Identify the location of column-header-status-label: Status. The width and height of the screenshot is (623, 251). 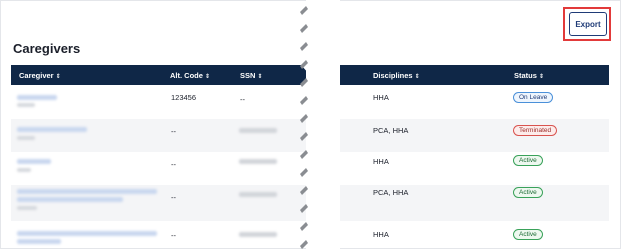
(525, 75).